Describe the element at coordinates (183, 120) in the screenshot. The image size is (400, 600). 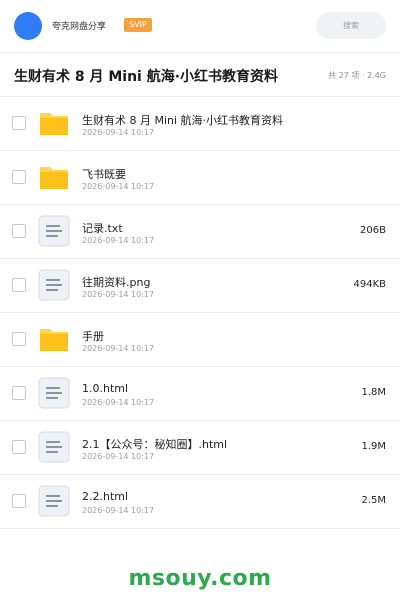
I see `file-name: 生财有术 8 月 Mini 航海·小红书教育资料` at that location.